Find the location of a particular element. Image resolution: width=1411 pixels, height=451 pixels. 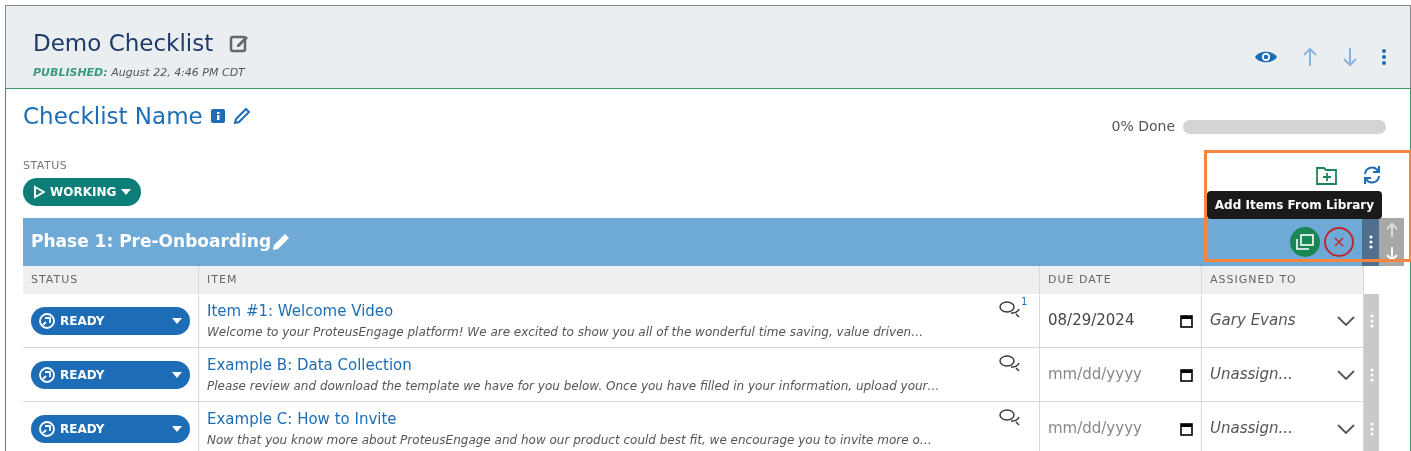

eye-icon is located at coordinates (1266, 57).